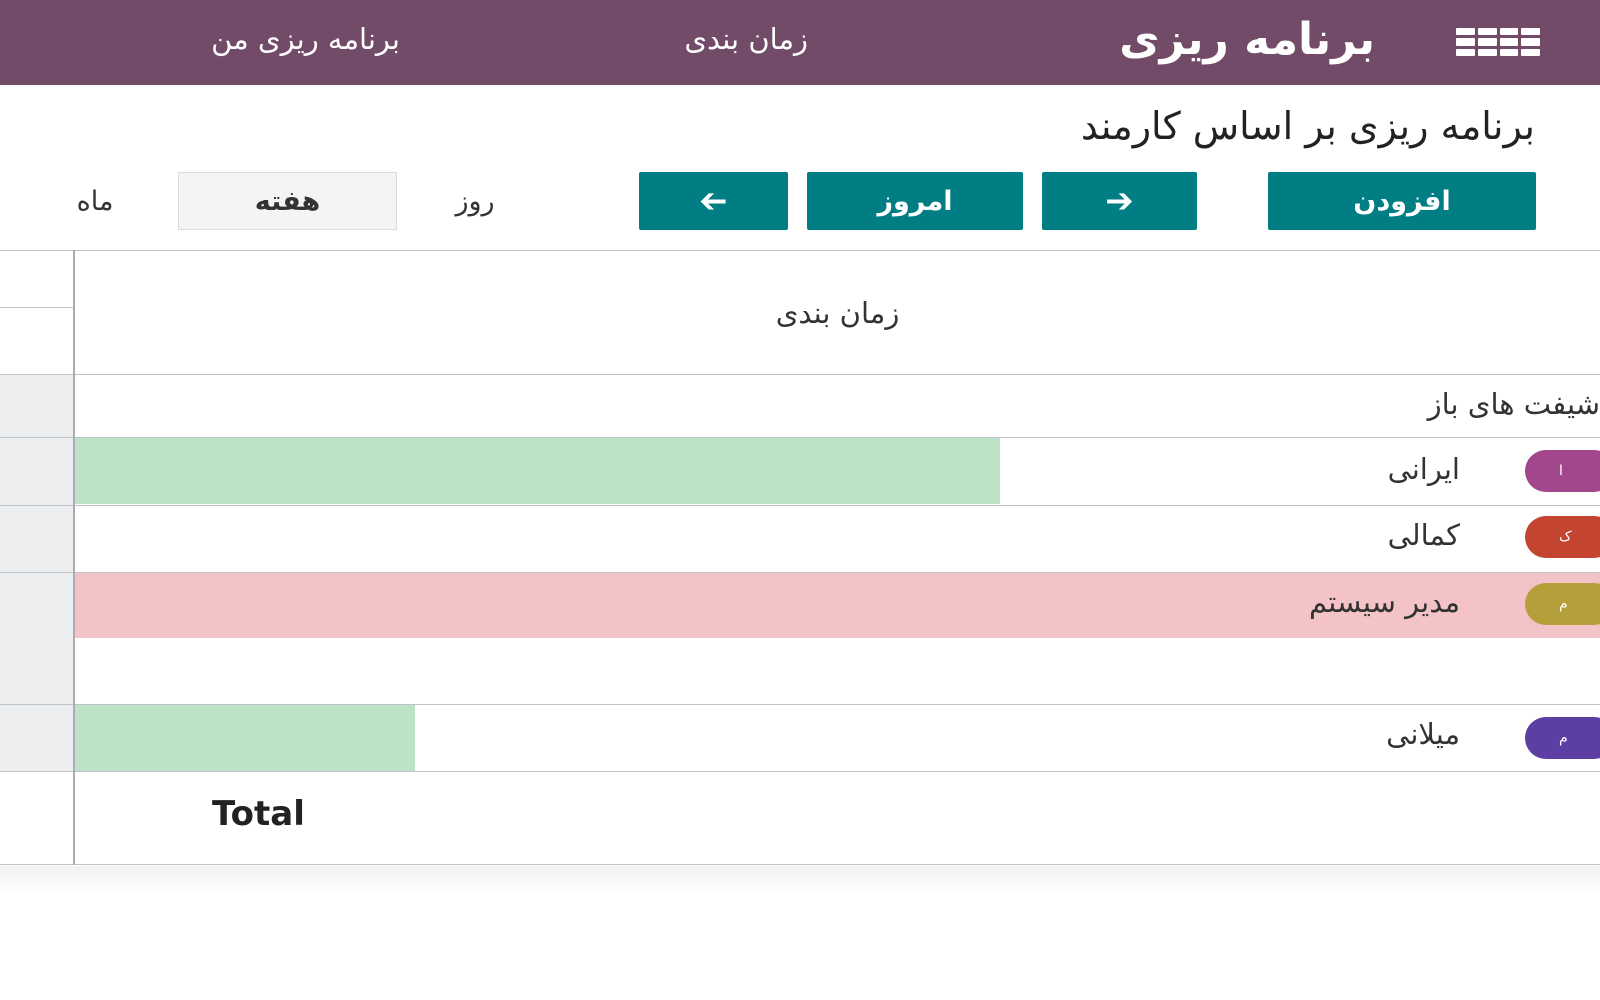 The image size is (1600, 1000). Describe the element at coordinates (95, 201) in the screenshot. I see `scale-month-button: ماه` at that location.